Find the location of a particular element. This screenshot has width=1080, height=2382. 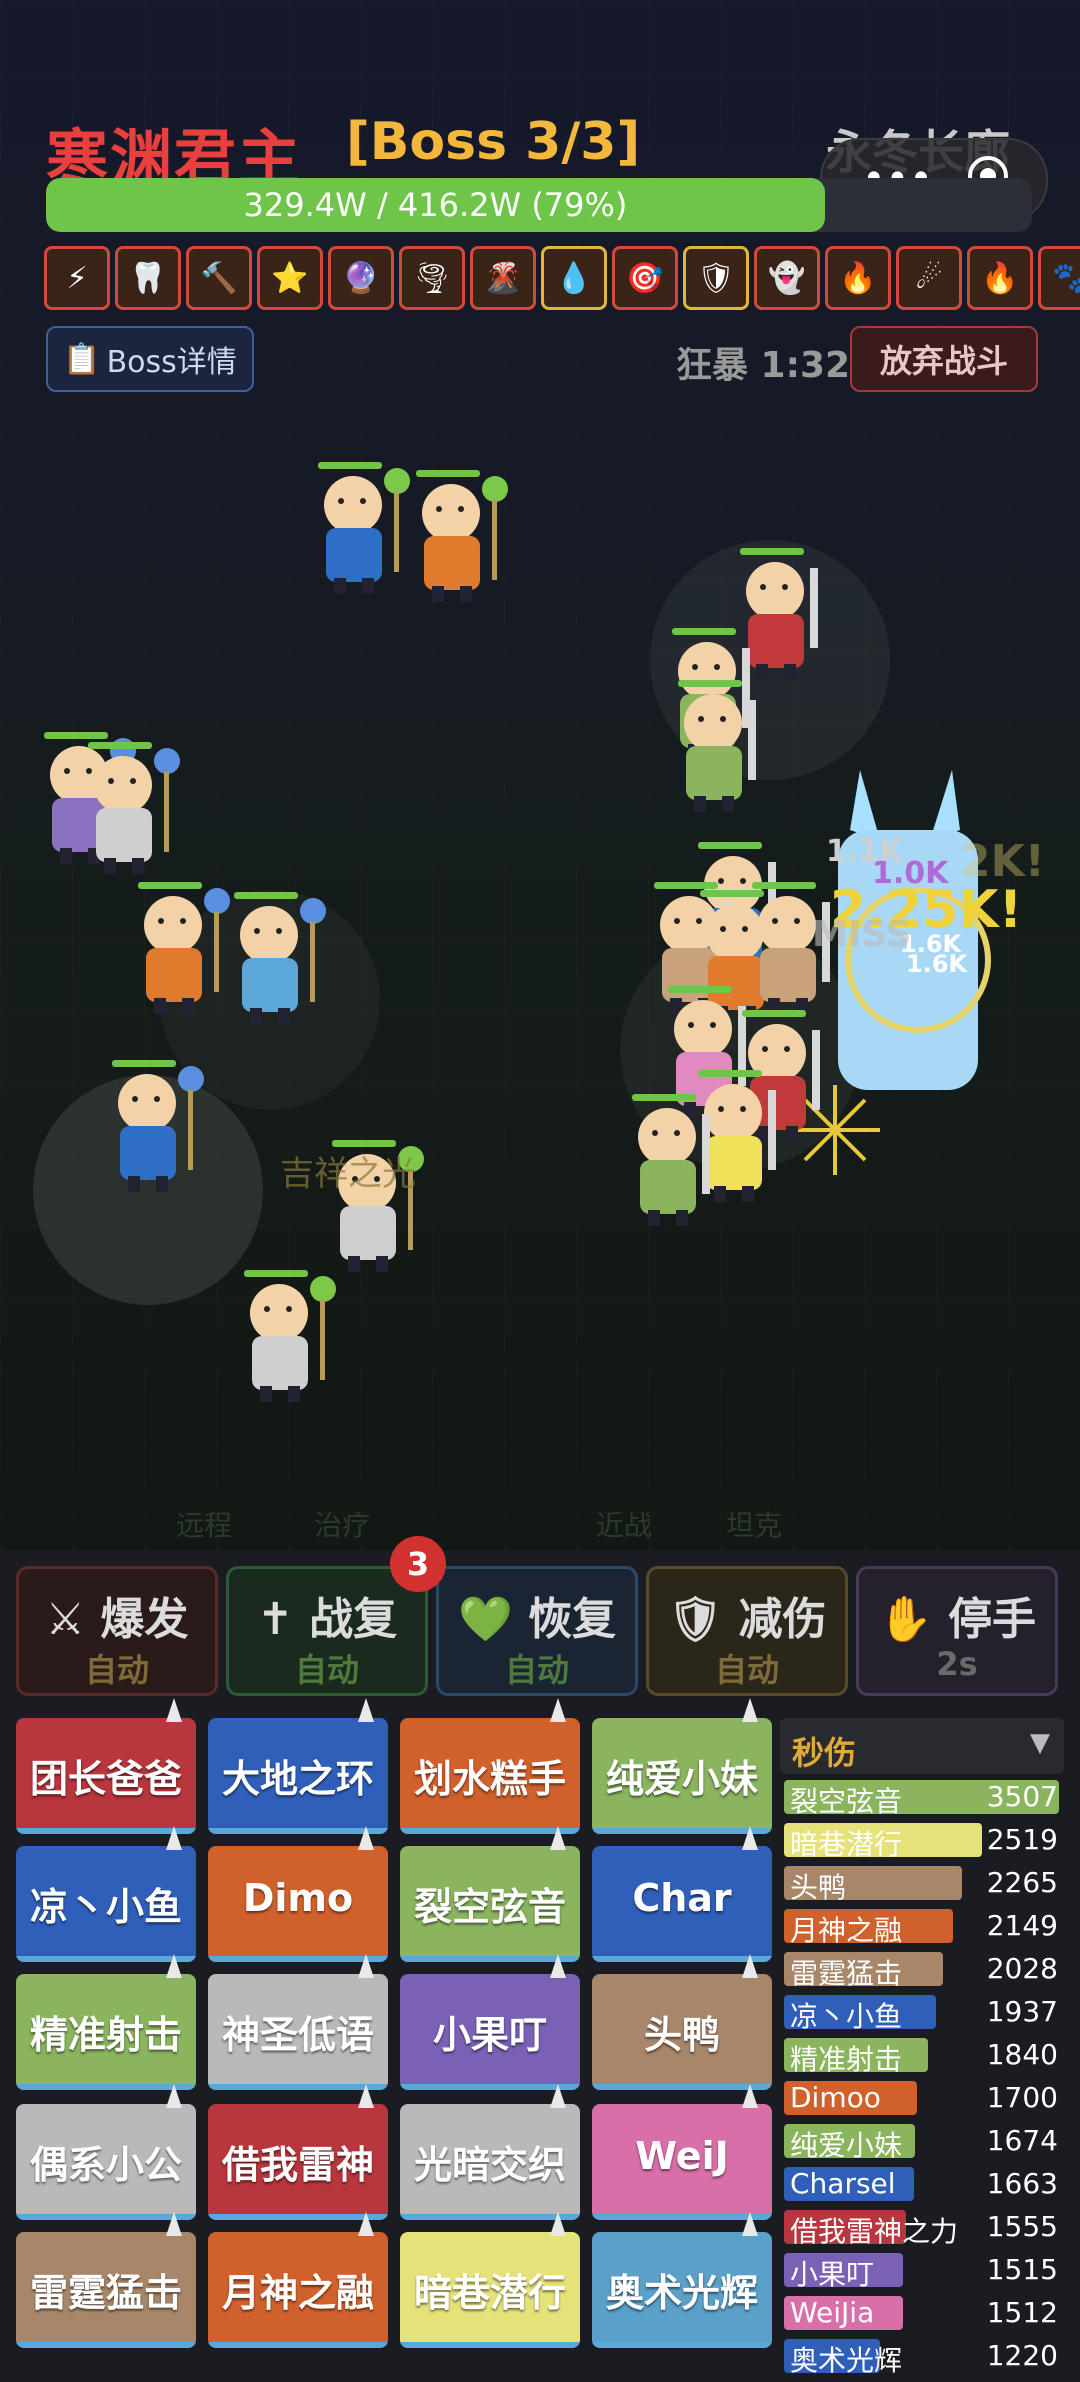

boss-hp-text: 329.4W / 416.2W (79%) is located at coordinates (435, 205).